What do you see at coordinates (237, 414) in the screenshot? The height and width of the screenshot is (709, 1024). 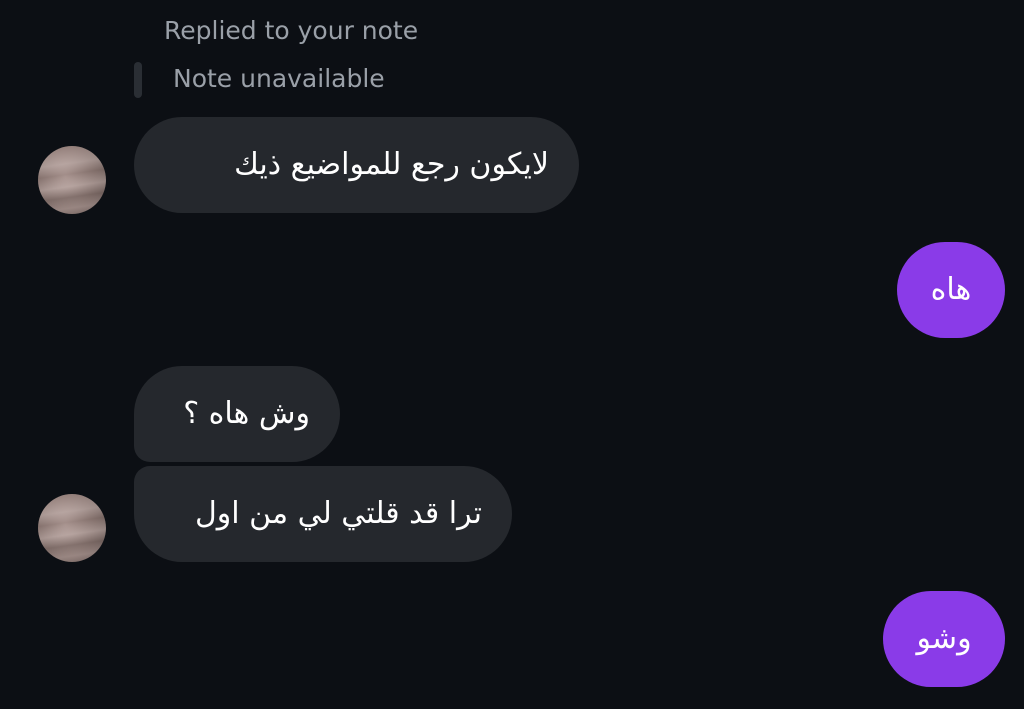 I see `incoming-message-bubble: وش هاه ؟` at bounding box center [237, 414].